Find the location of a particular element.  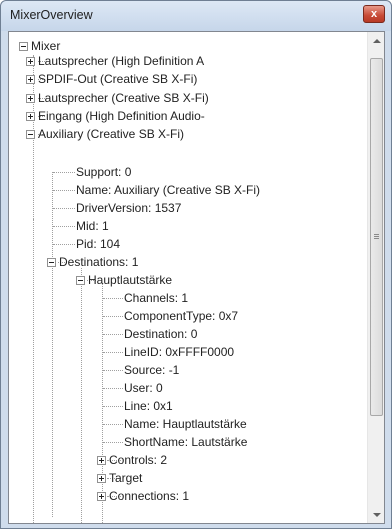

tree-node-property: ShortName: Lautstärke is located at coordinates (184, 442).